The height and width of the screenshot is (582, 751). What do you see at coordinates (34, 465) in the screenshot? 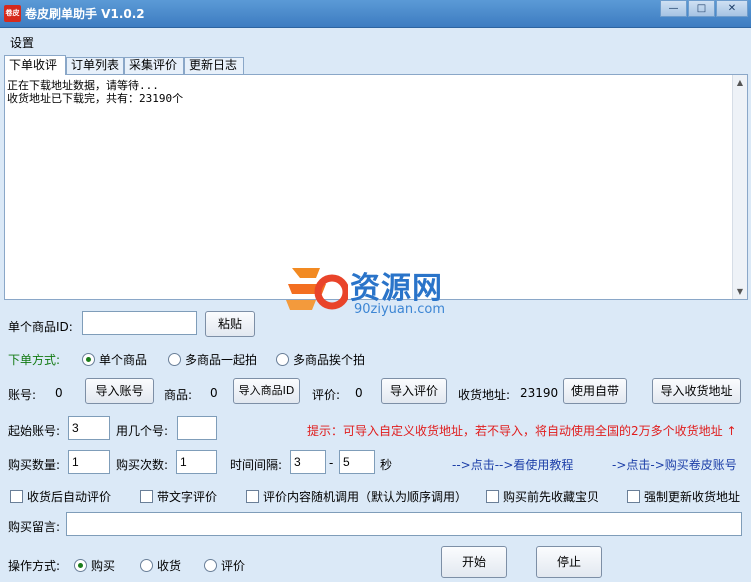
I see `buy-qty-label: 购买数量:` at bounding box center [34, 465].